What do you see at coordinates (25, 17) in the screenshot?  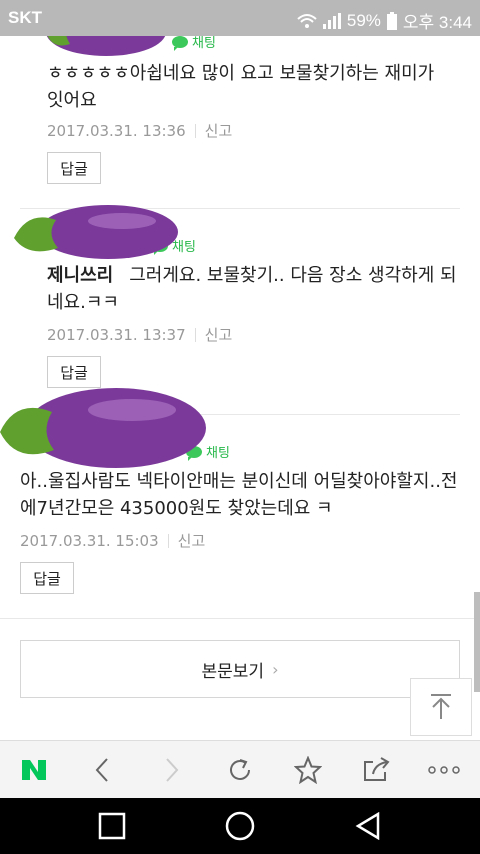 I see `carrier-label: SKT` at bounding box center [25, 17].